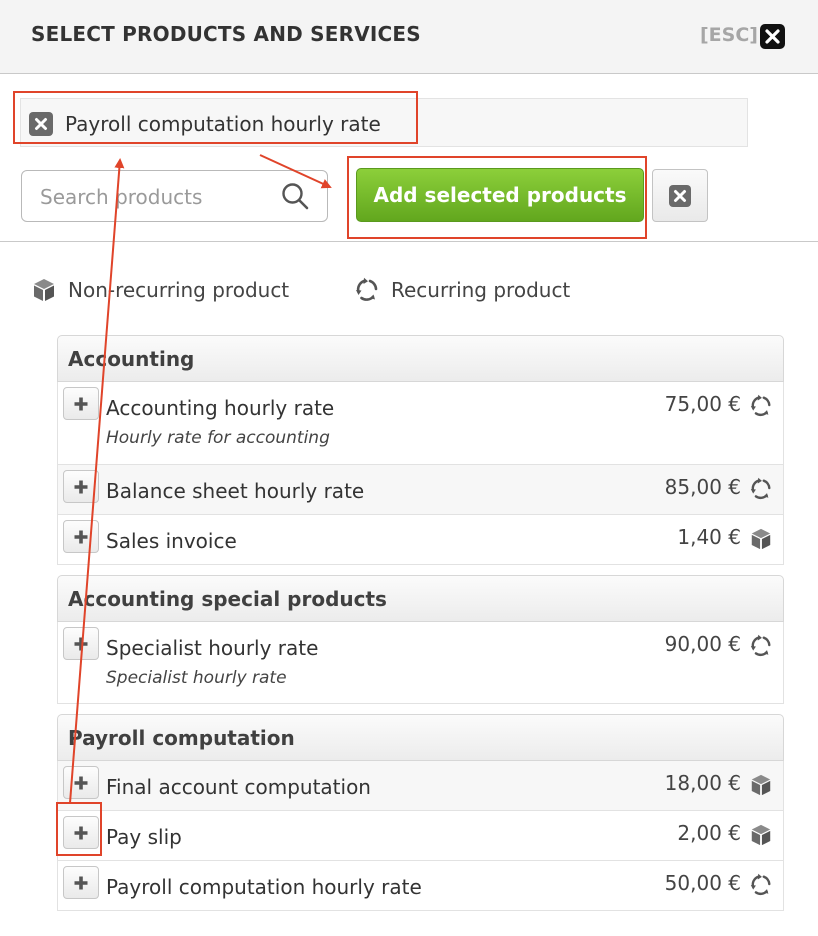  I want to click on dialog-title: SELECT PRODUCTS AND SERVICES, so click(226, 34).